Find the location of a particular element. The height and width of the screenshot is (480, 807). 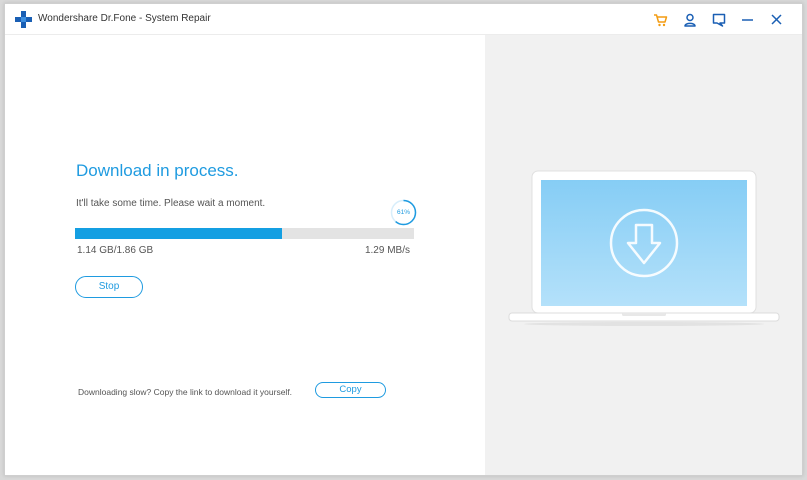

stop-button: Stop is located at coordinates (109, 287).